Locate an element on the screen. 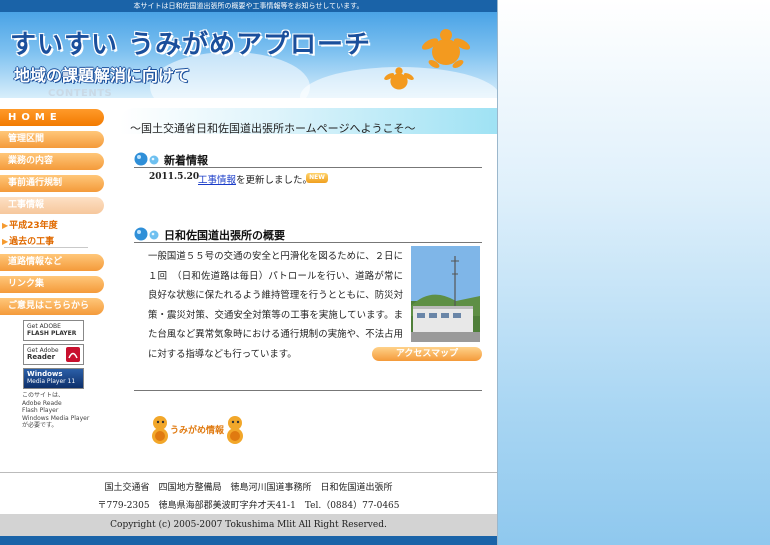  news-section-underline is located at coordinates (308, 167).